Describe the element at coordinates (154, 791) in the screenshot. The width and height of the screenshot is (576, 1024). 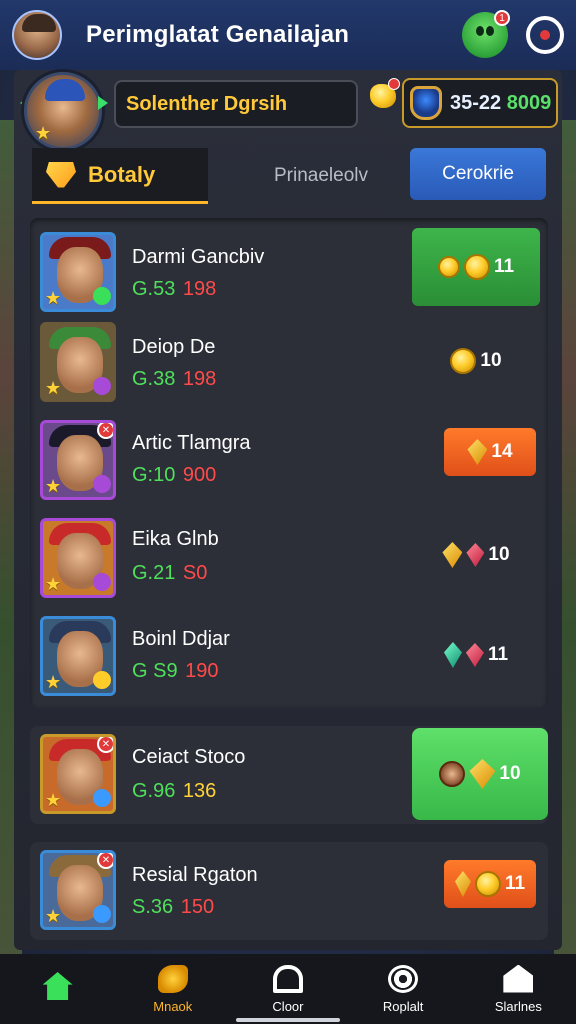
I see `stat-a: G.96` at that location.